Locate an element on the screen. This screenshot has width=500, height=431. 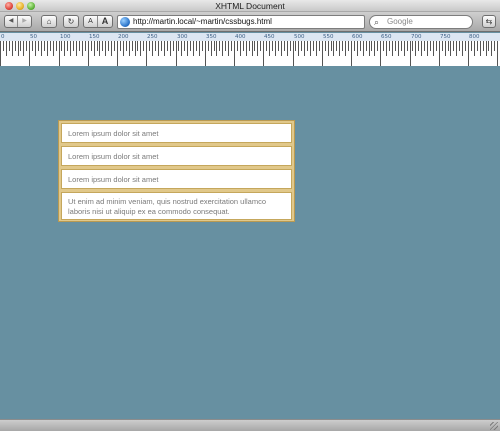
snapback-icon: ⇆ is located at coordinates (489, 21).